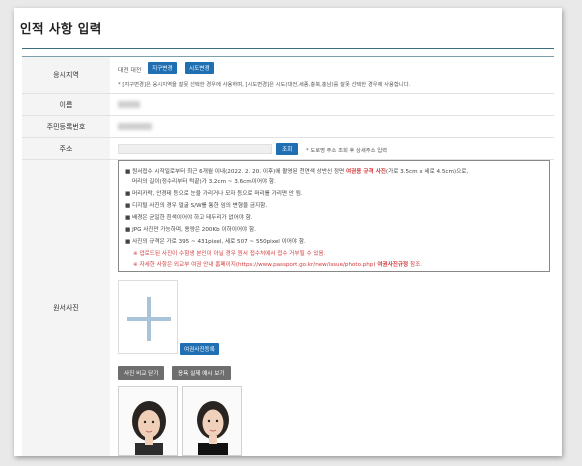  Describe the element at coordinates (135, 126) in the screenshot. I see `resident-number-redacted` at that location.